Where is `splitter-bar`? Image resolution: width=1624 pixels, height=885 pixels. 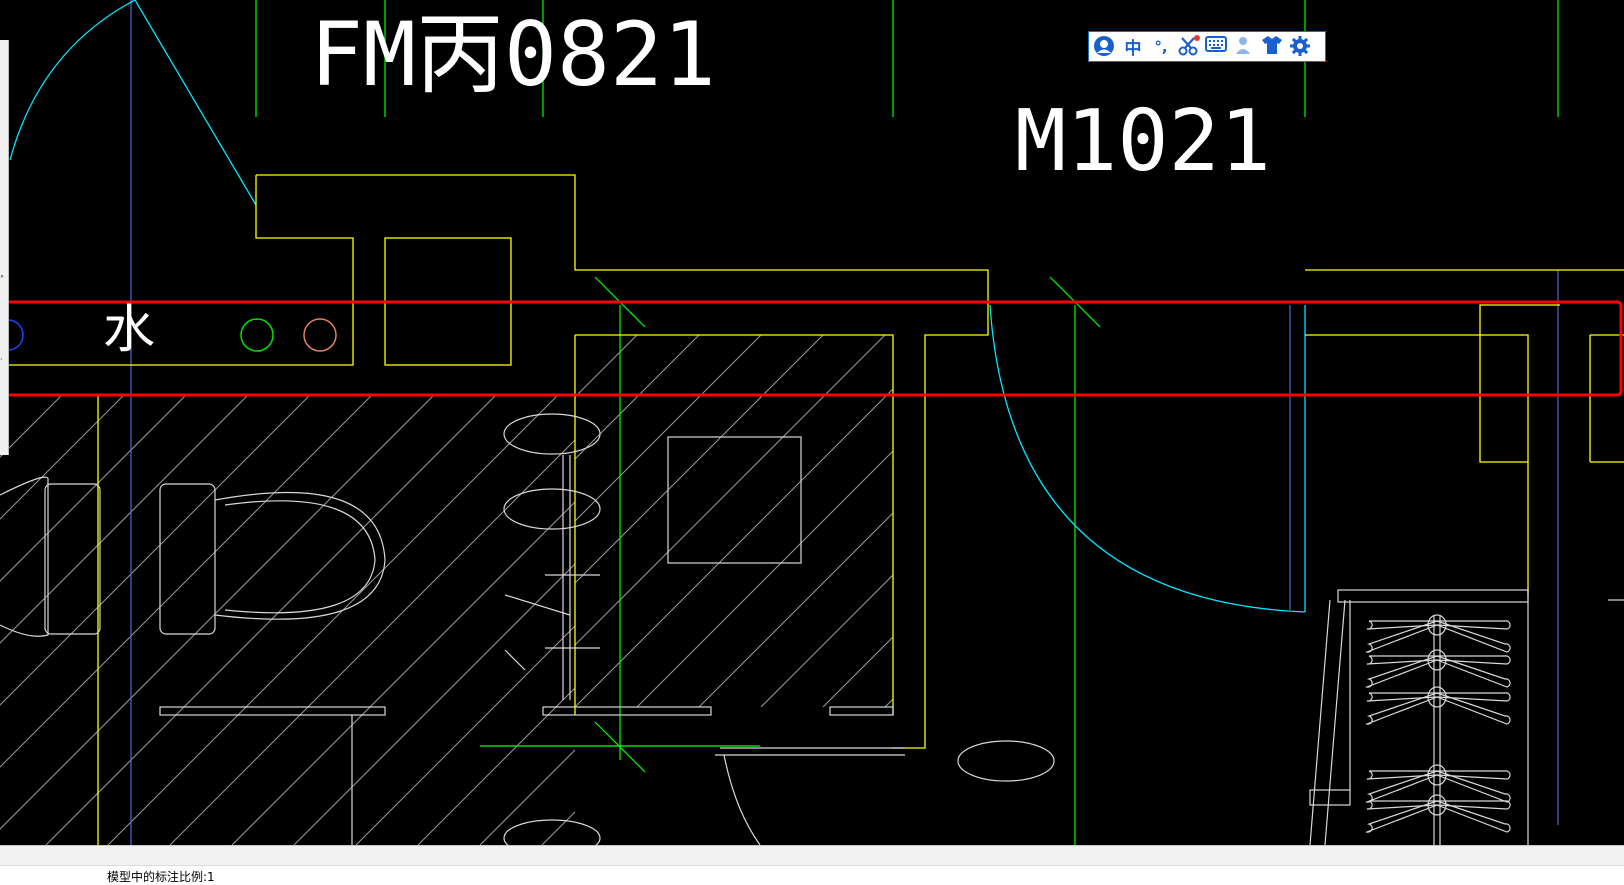 splitter-bar is located at coordinates (812, 855).